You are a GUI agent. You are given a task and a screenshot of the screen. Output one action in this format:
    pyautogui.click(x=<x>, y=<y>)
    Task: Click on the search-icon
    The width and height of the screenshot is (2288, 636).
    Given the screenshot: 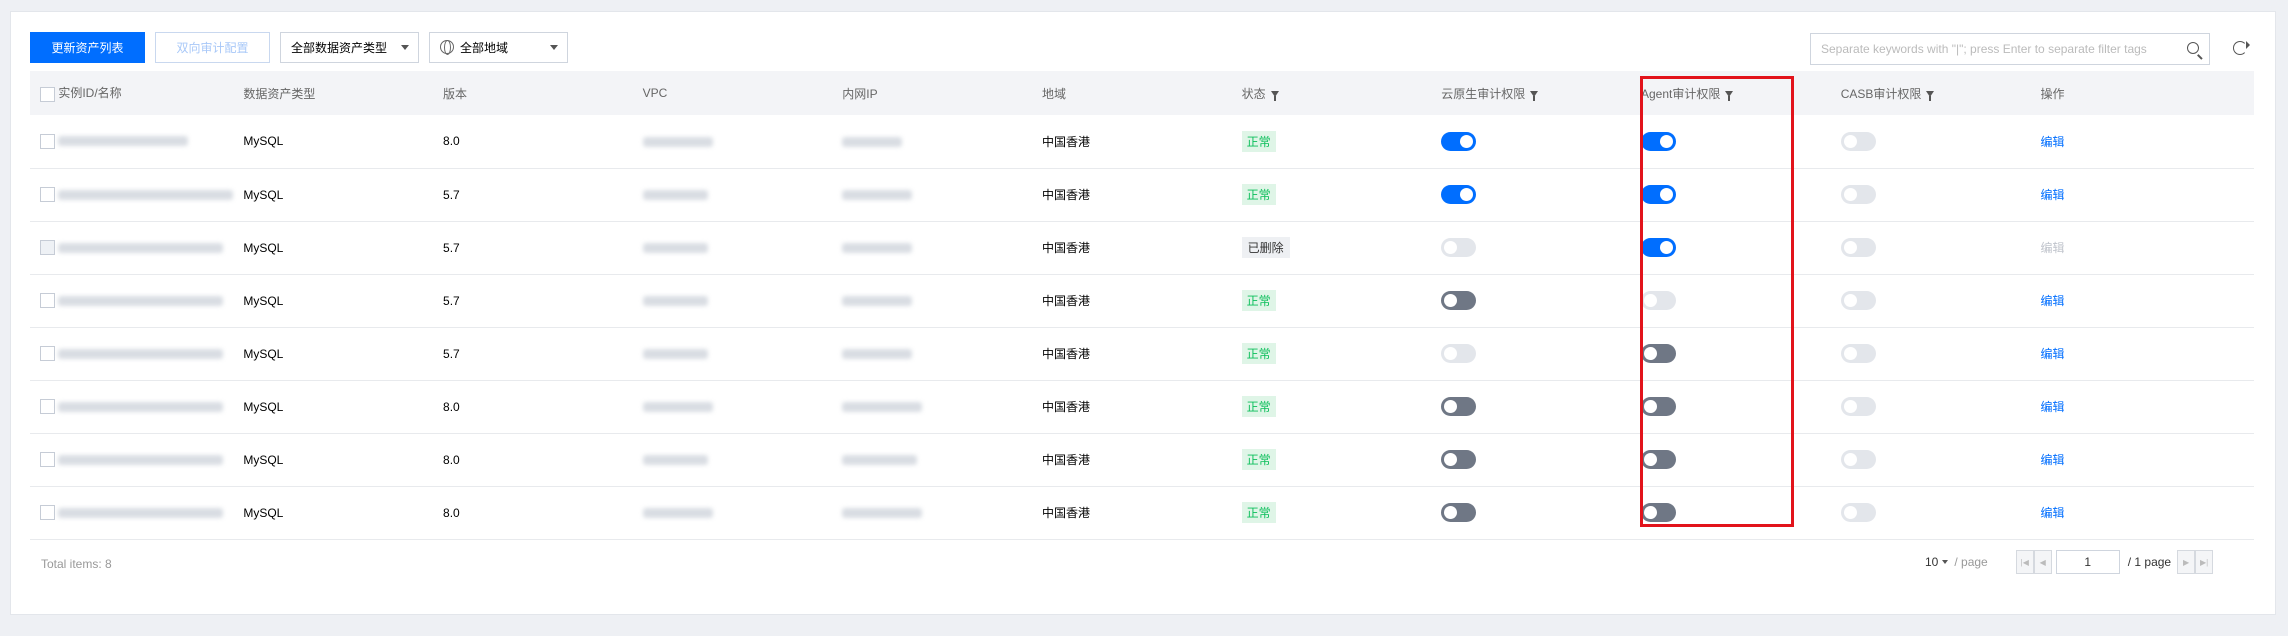 What is the action you would take?
    pyautogui.click(x=2193, y=48)
    